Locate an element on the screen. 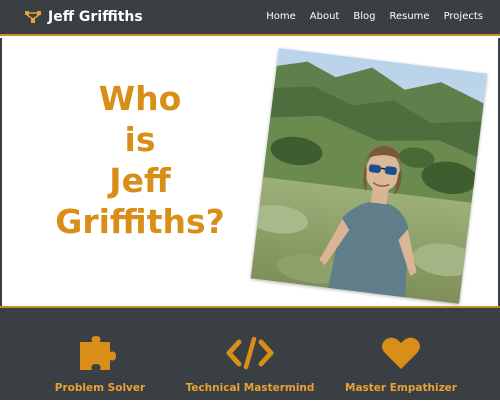 This screenshot has width=500, height=402. brand-name: Jeff Griffiths is located at coordinates (95, 17).